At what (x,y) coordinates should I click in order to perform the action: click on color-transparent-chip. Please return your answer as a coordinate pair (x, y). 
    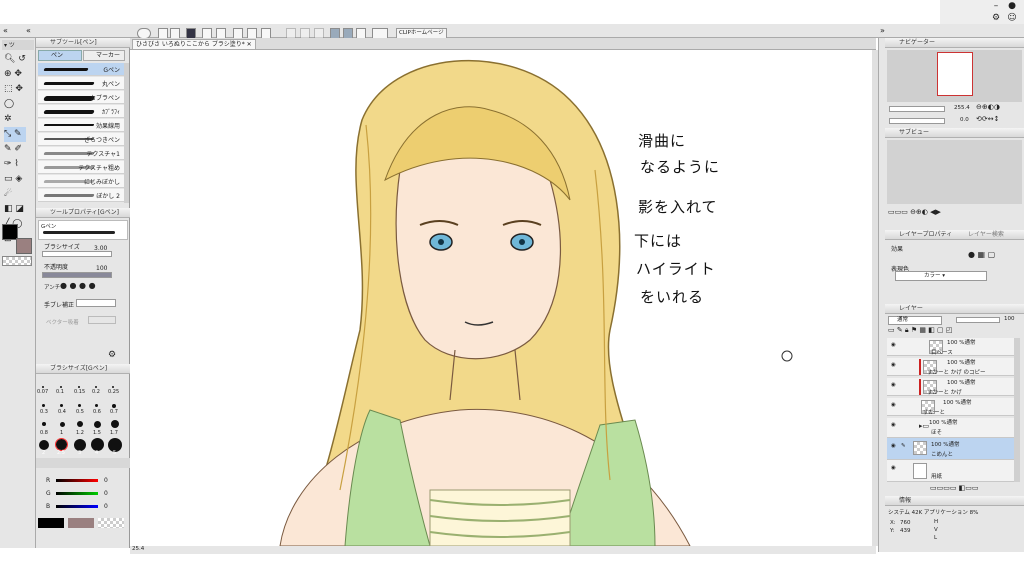
    Looking at the image, I should click on (111, 523).